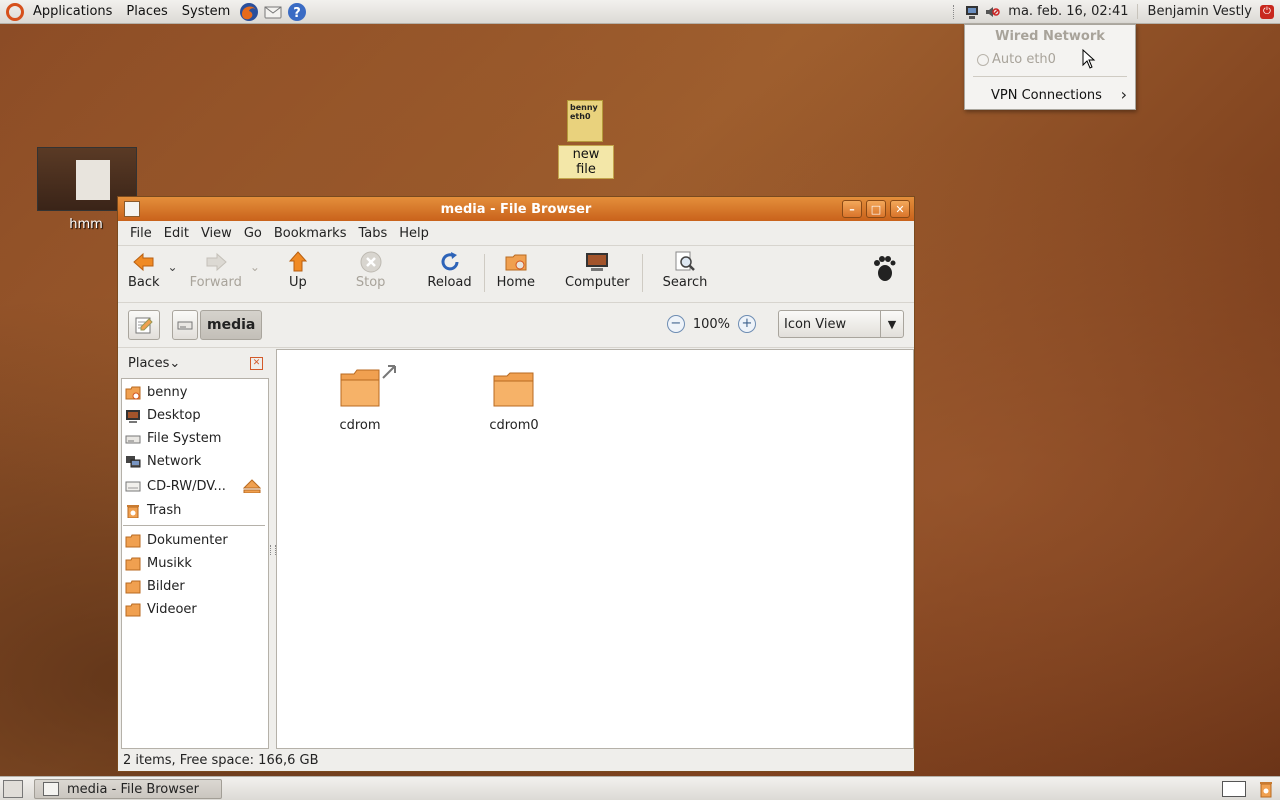 This screenshot has width=1280, height=800. I want to click on back-arrow-icon, so click(143, 262).